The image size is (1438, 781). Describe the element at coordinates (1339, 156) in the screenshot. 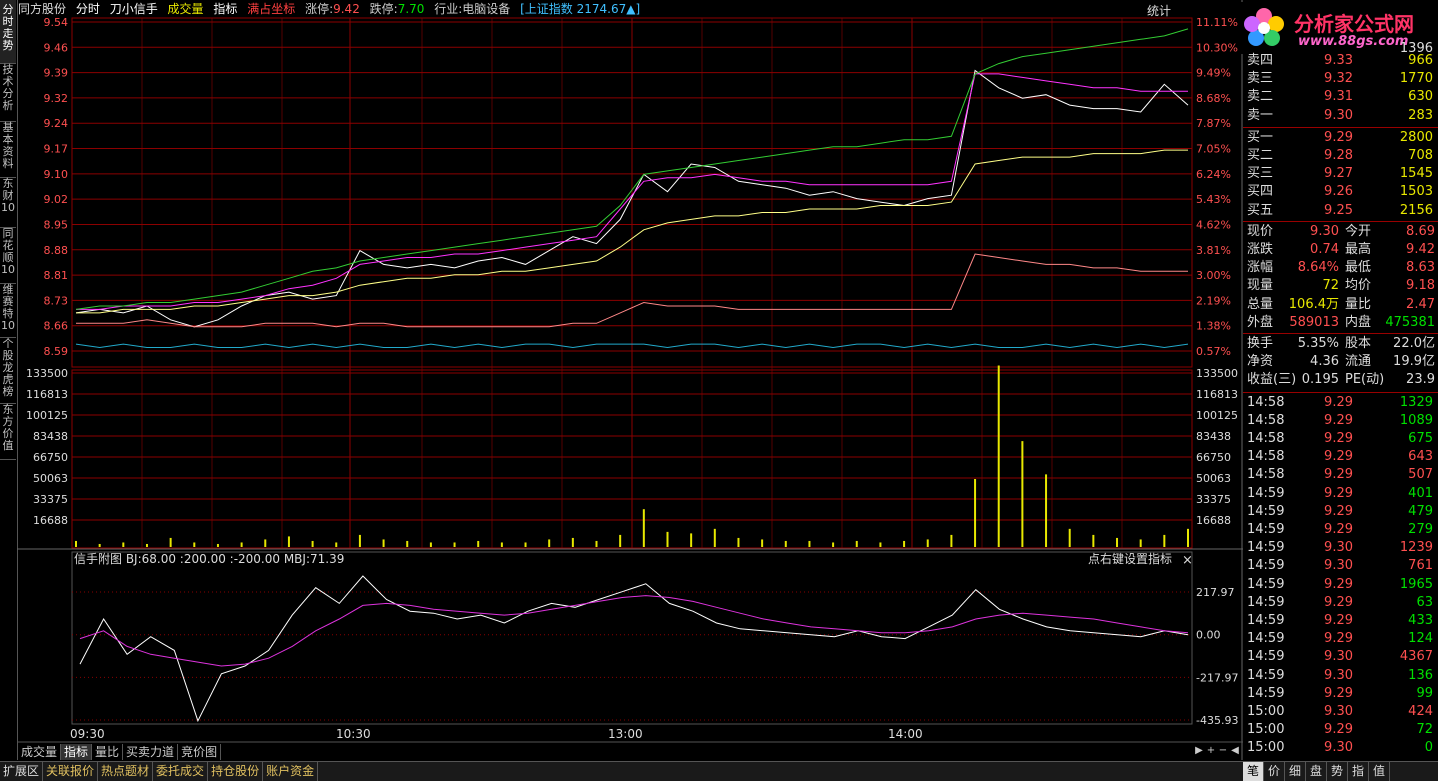

I see `buy-level-row: 买二 9.28 708` at that location.